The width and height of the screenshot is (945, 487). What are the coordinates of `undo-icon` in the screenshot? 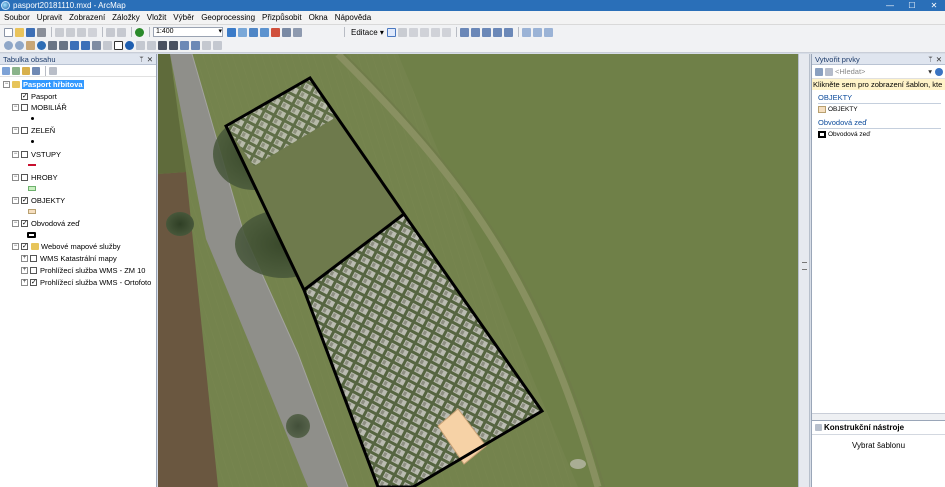 It's located at (110, 32).